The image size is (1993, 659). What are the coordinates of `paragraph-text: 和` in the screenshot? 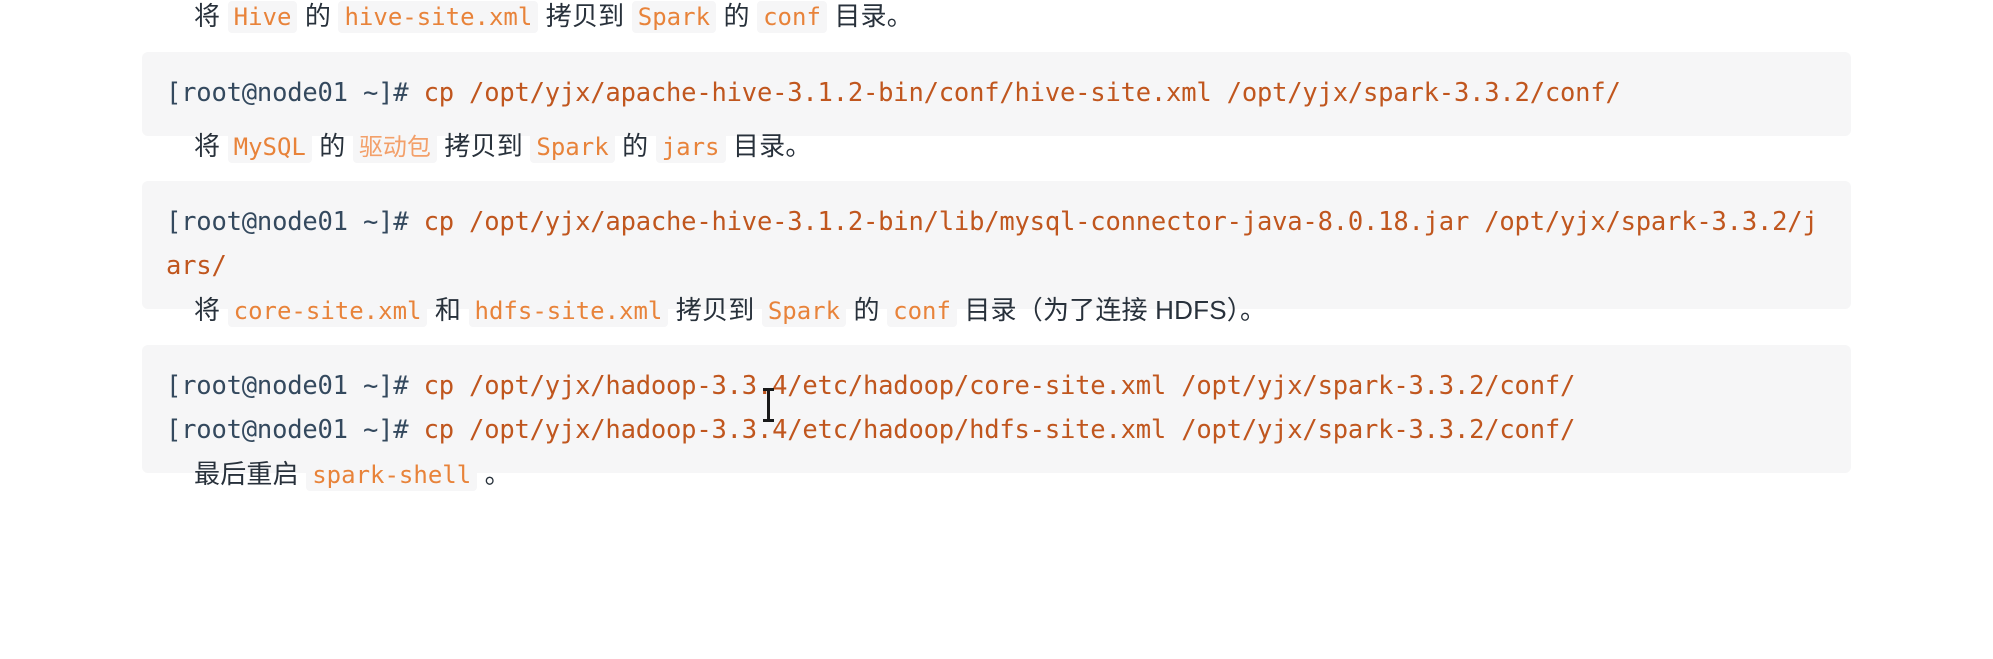 It's located at (448, 310).